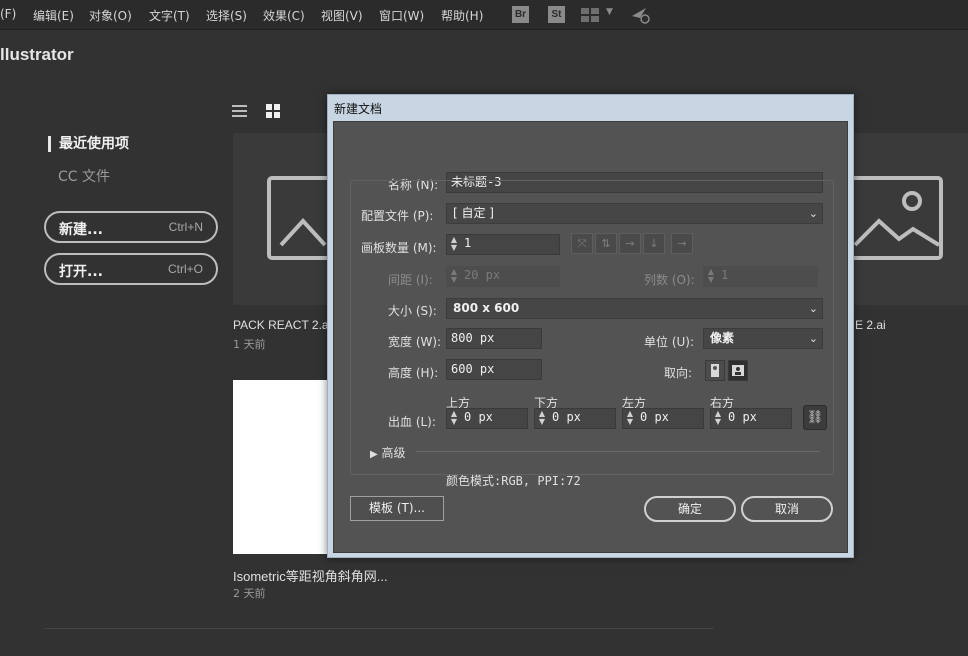 This screenshot has height=656, width=968. I want to click on grid-by-column-icon: ⇅, so click(606, 243).